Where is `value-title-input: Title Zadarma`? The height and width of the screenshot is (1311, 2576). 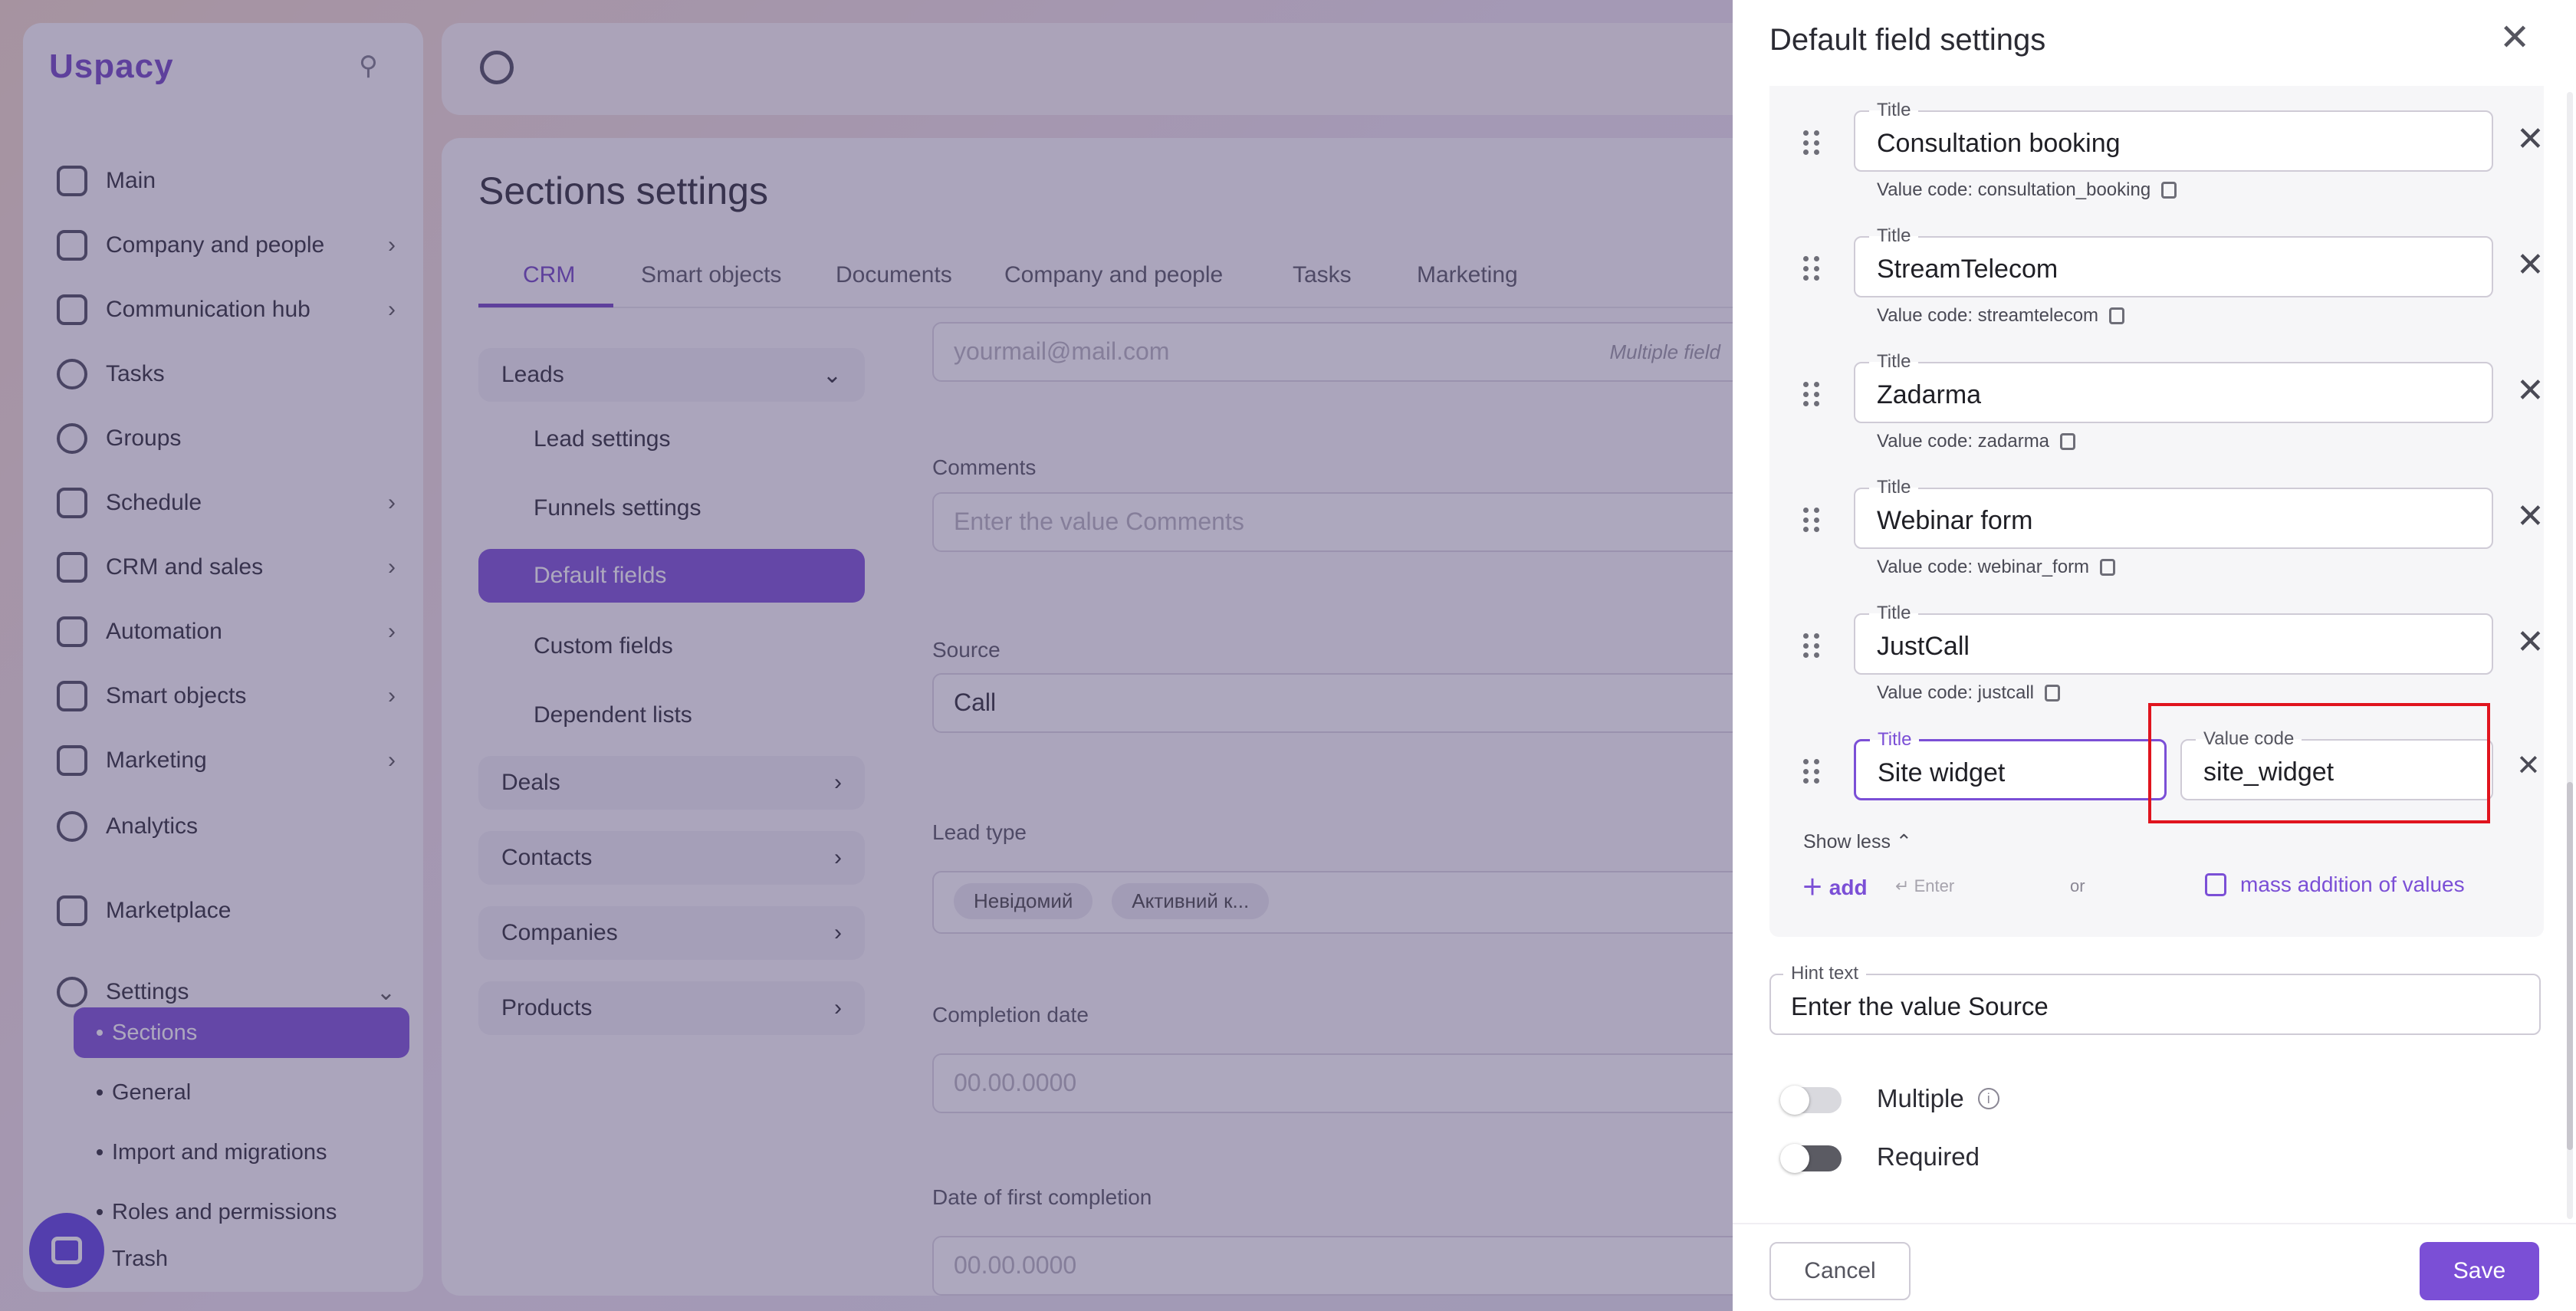
value-title-input: Title Zadarma is located at coordinates (2173, 387).